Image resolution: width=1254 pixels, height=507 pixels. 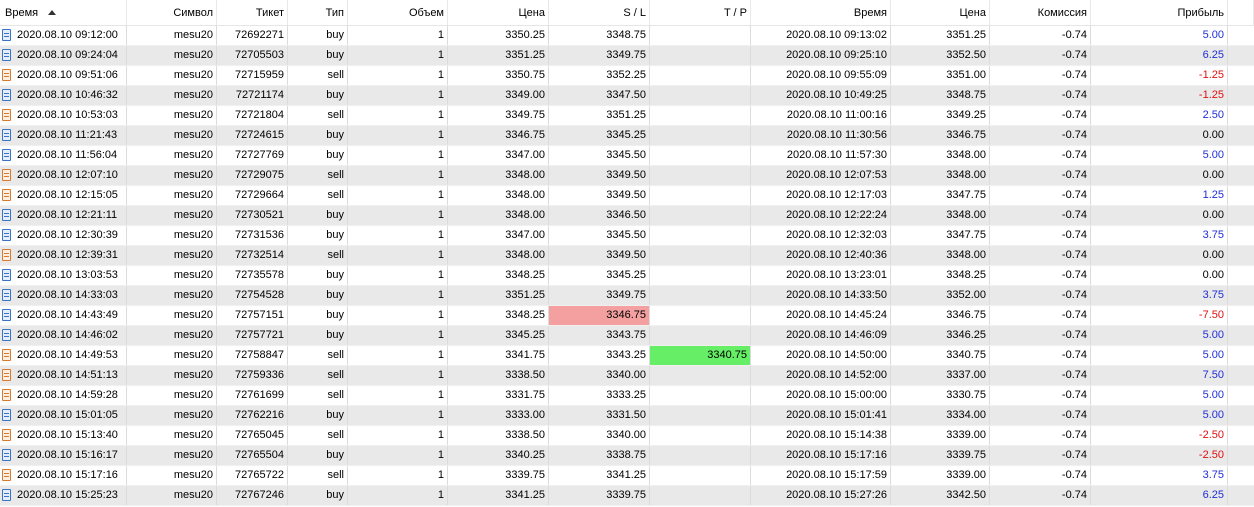 I want to click on close-time-cell: 2020.08.10 12:22:24, so click(x=821, y=215).